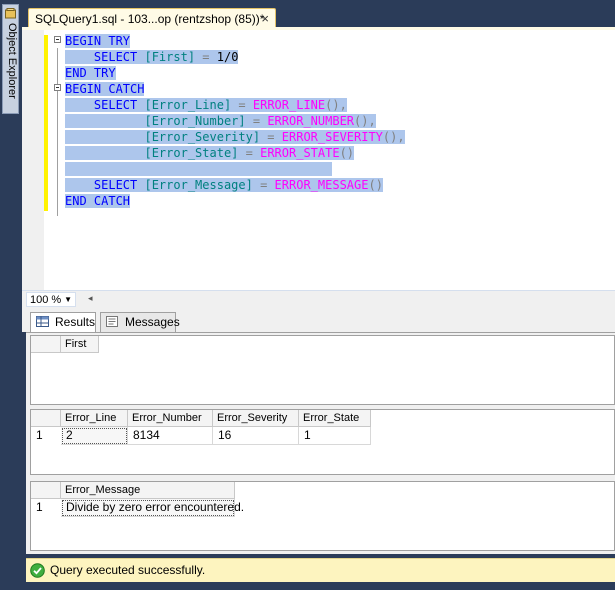 This screenshot has width=615, height=590. I want to click on code-token: [First], so click(170, 57).